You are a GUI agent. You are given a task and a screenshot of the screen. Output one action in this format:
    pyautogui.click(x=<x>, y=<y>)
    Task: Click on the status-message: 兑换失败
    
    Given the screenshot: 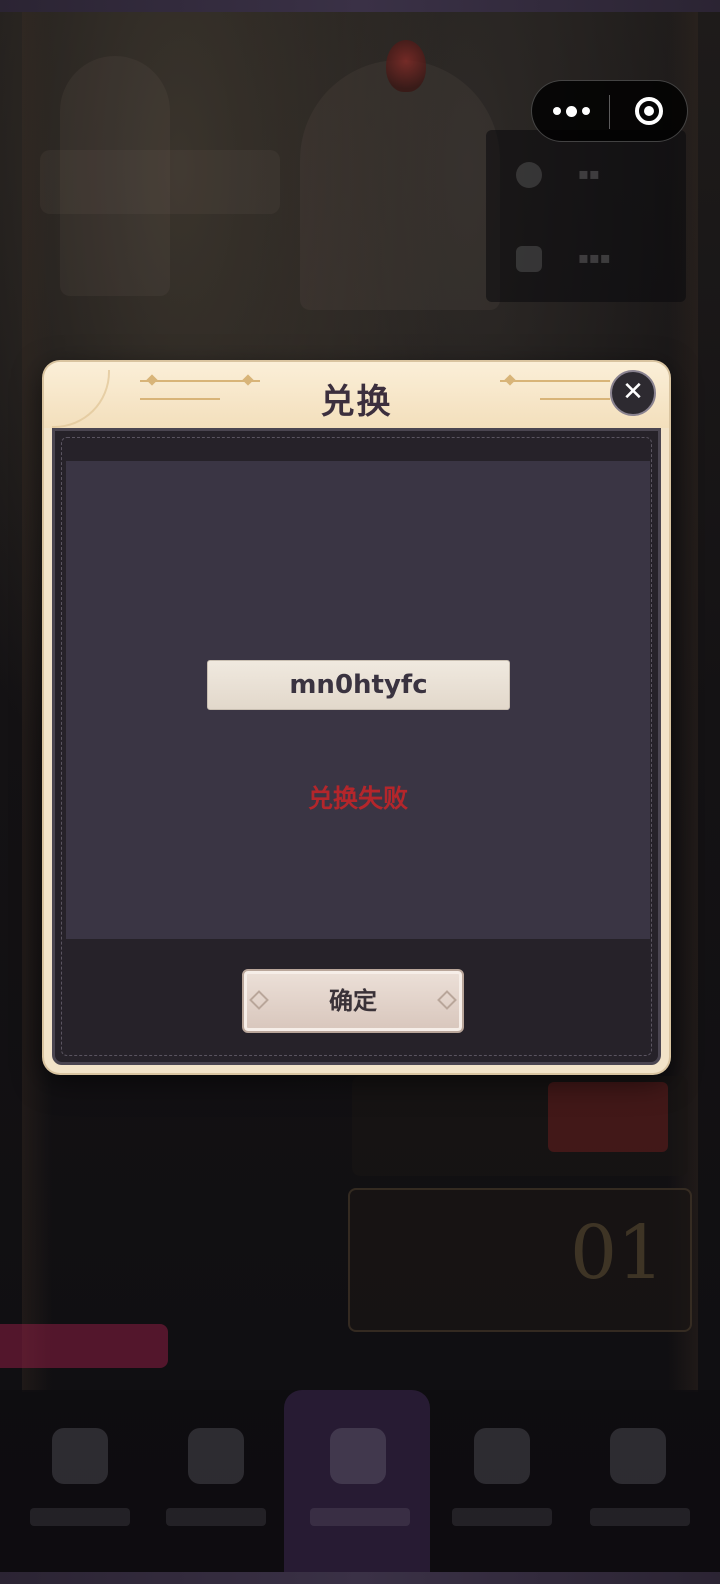 What is the action you would take?
    pyautogui.click(x=357, y=798)
    